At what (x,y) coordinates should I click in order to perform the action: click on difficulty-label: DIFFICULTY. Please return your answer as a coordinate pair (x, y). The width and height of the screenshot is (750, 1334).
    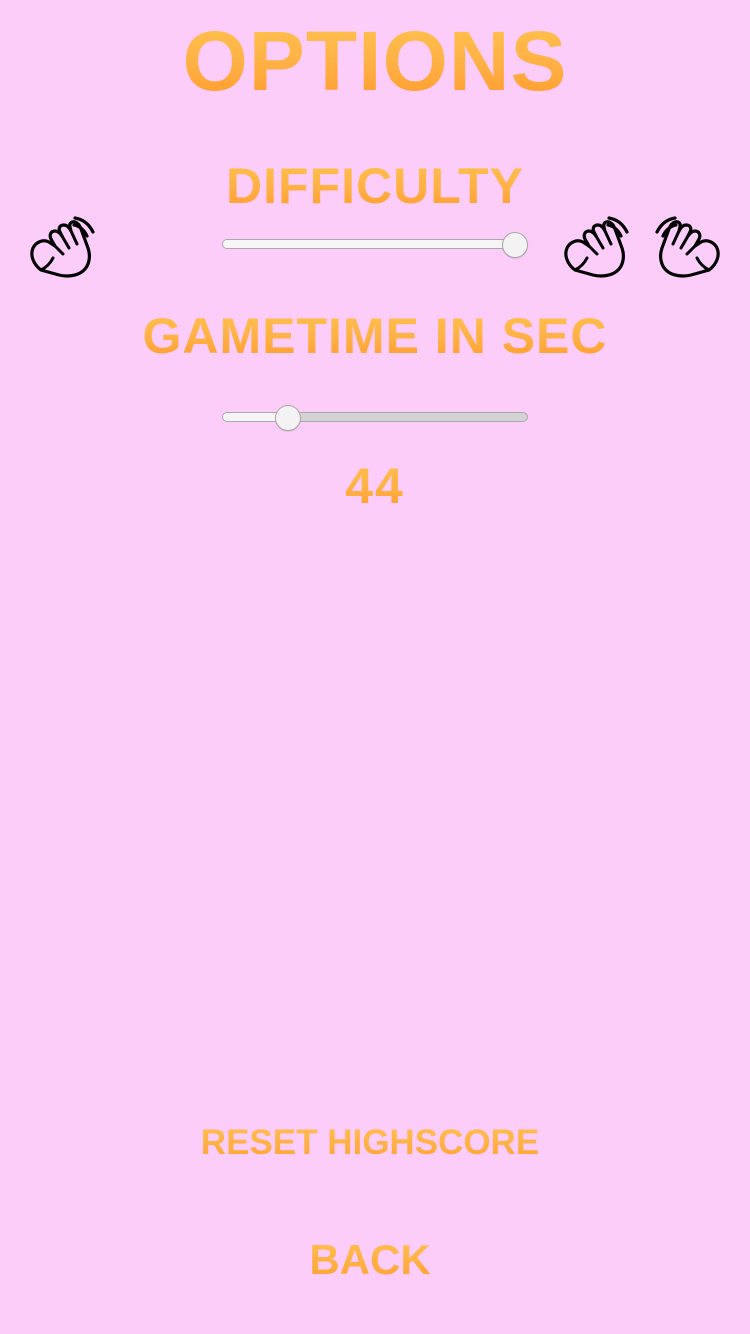
    Looking at the image, I should click on (375, 186).